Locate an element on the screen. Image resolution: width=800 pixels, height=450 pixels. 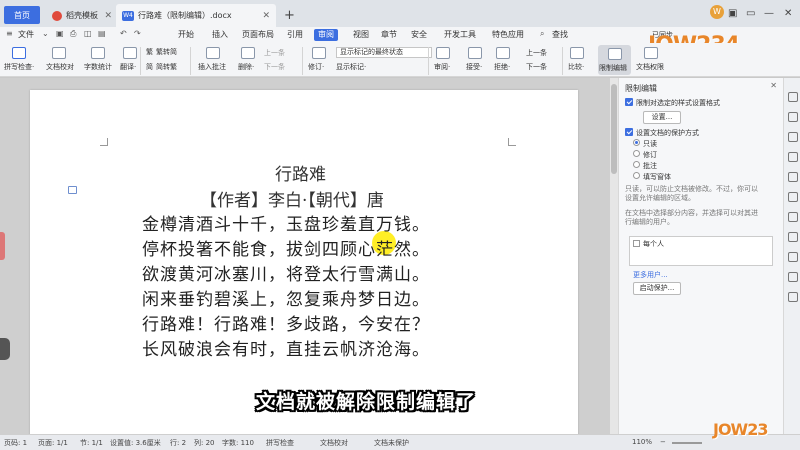
save-icon: ▣ is located at coordinates (60, 33).